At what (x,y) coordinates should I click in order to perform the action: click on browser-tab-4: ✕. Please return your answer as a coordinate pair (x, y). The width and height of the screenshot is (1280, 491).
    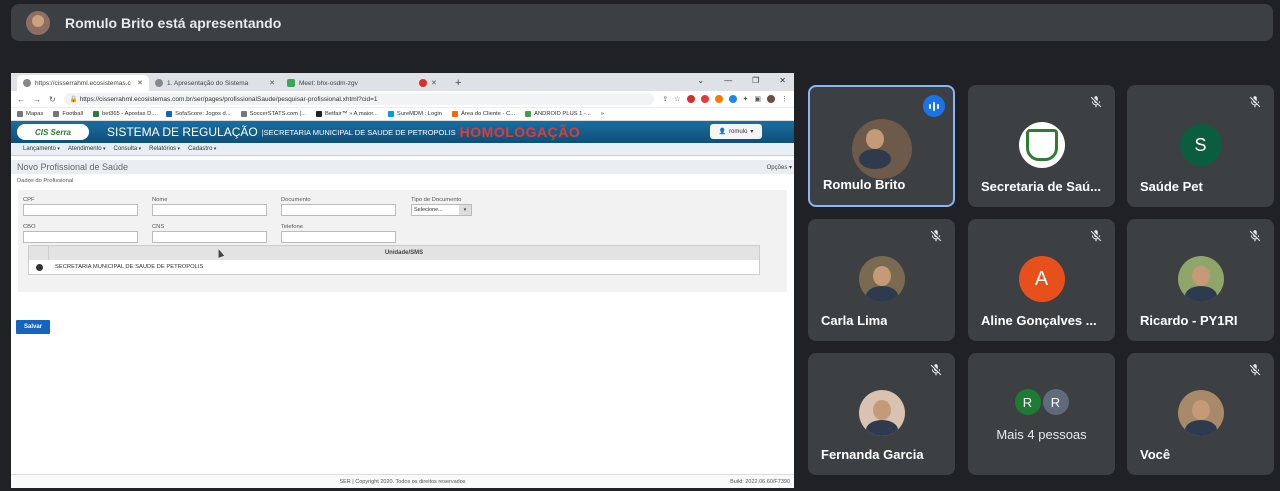
    Looking at the image, I should click on (431, 83).